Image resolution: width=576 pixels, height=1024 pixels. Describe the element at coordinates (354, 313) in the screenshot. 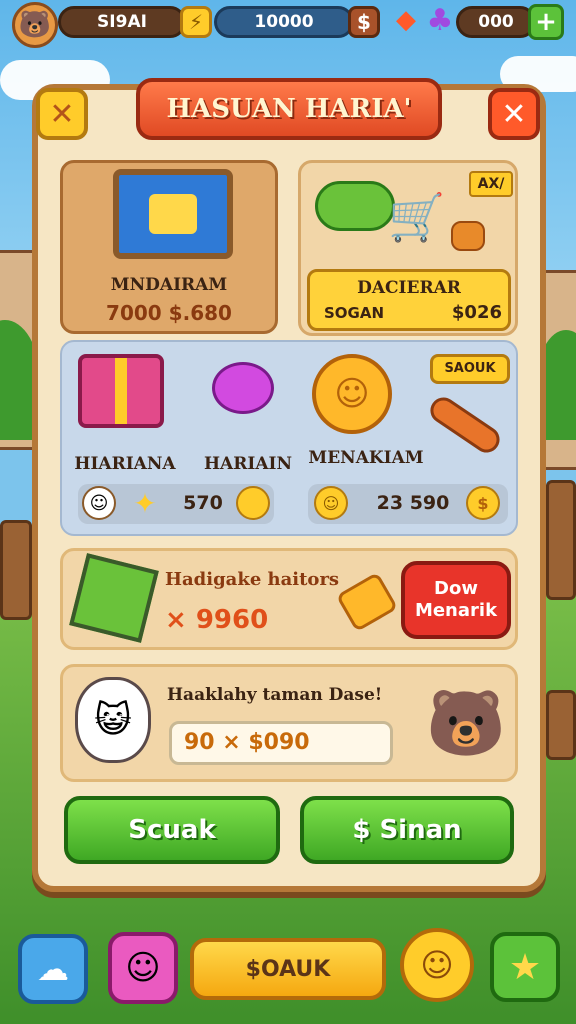

I see `item-subtitle: SOGAN` at that location.